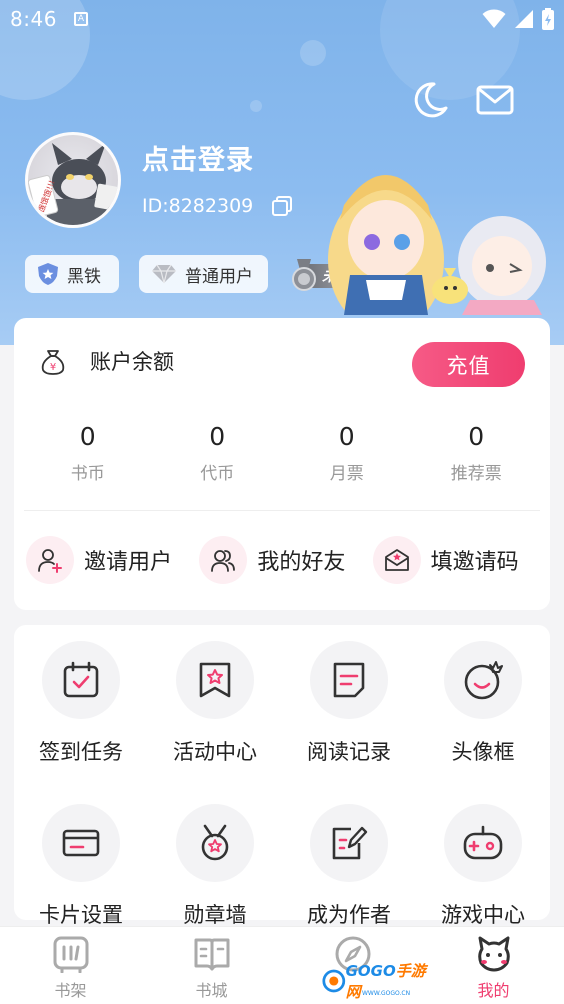  What do you see at coordinates (437, 245) in the screenshot?
I see `mascot-illustration` at bounding box center [437, 245].